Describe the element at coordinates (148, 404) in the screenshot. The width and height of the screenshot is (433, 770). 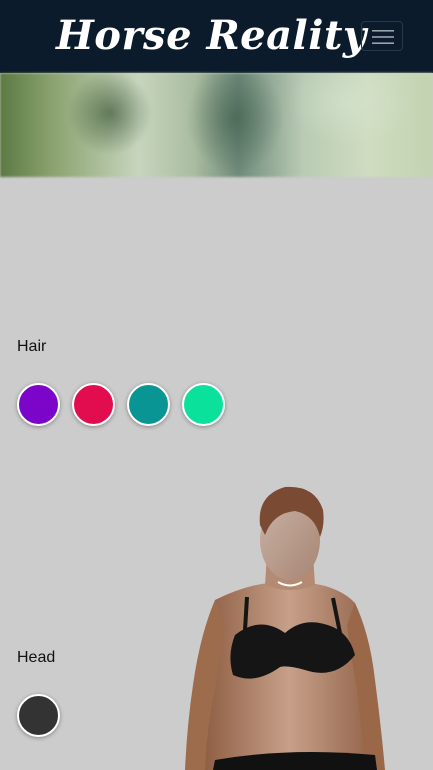
I see `hair-color-swatch-teal` at that location.